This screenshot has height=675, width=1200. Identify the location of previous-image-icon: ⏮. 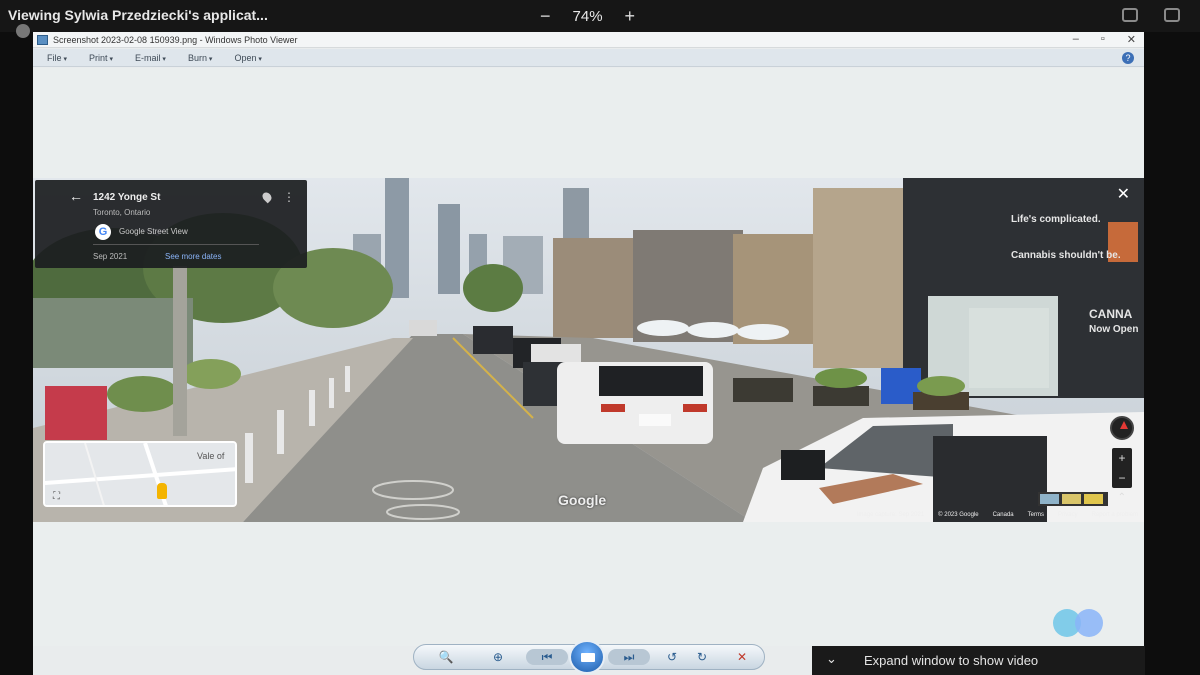
(547, 657).